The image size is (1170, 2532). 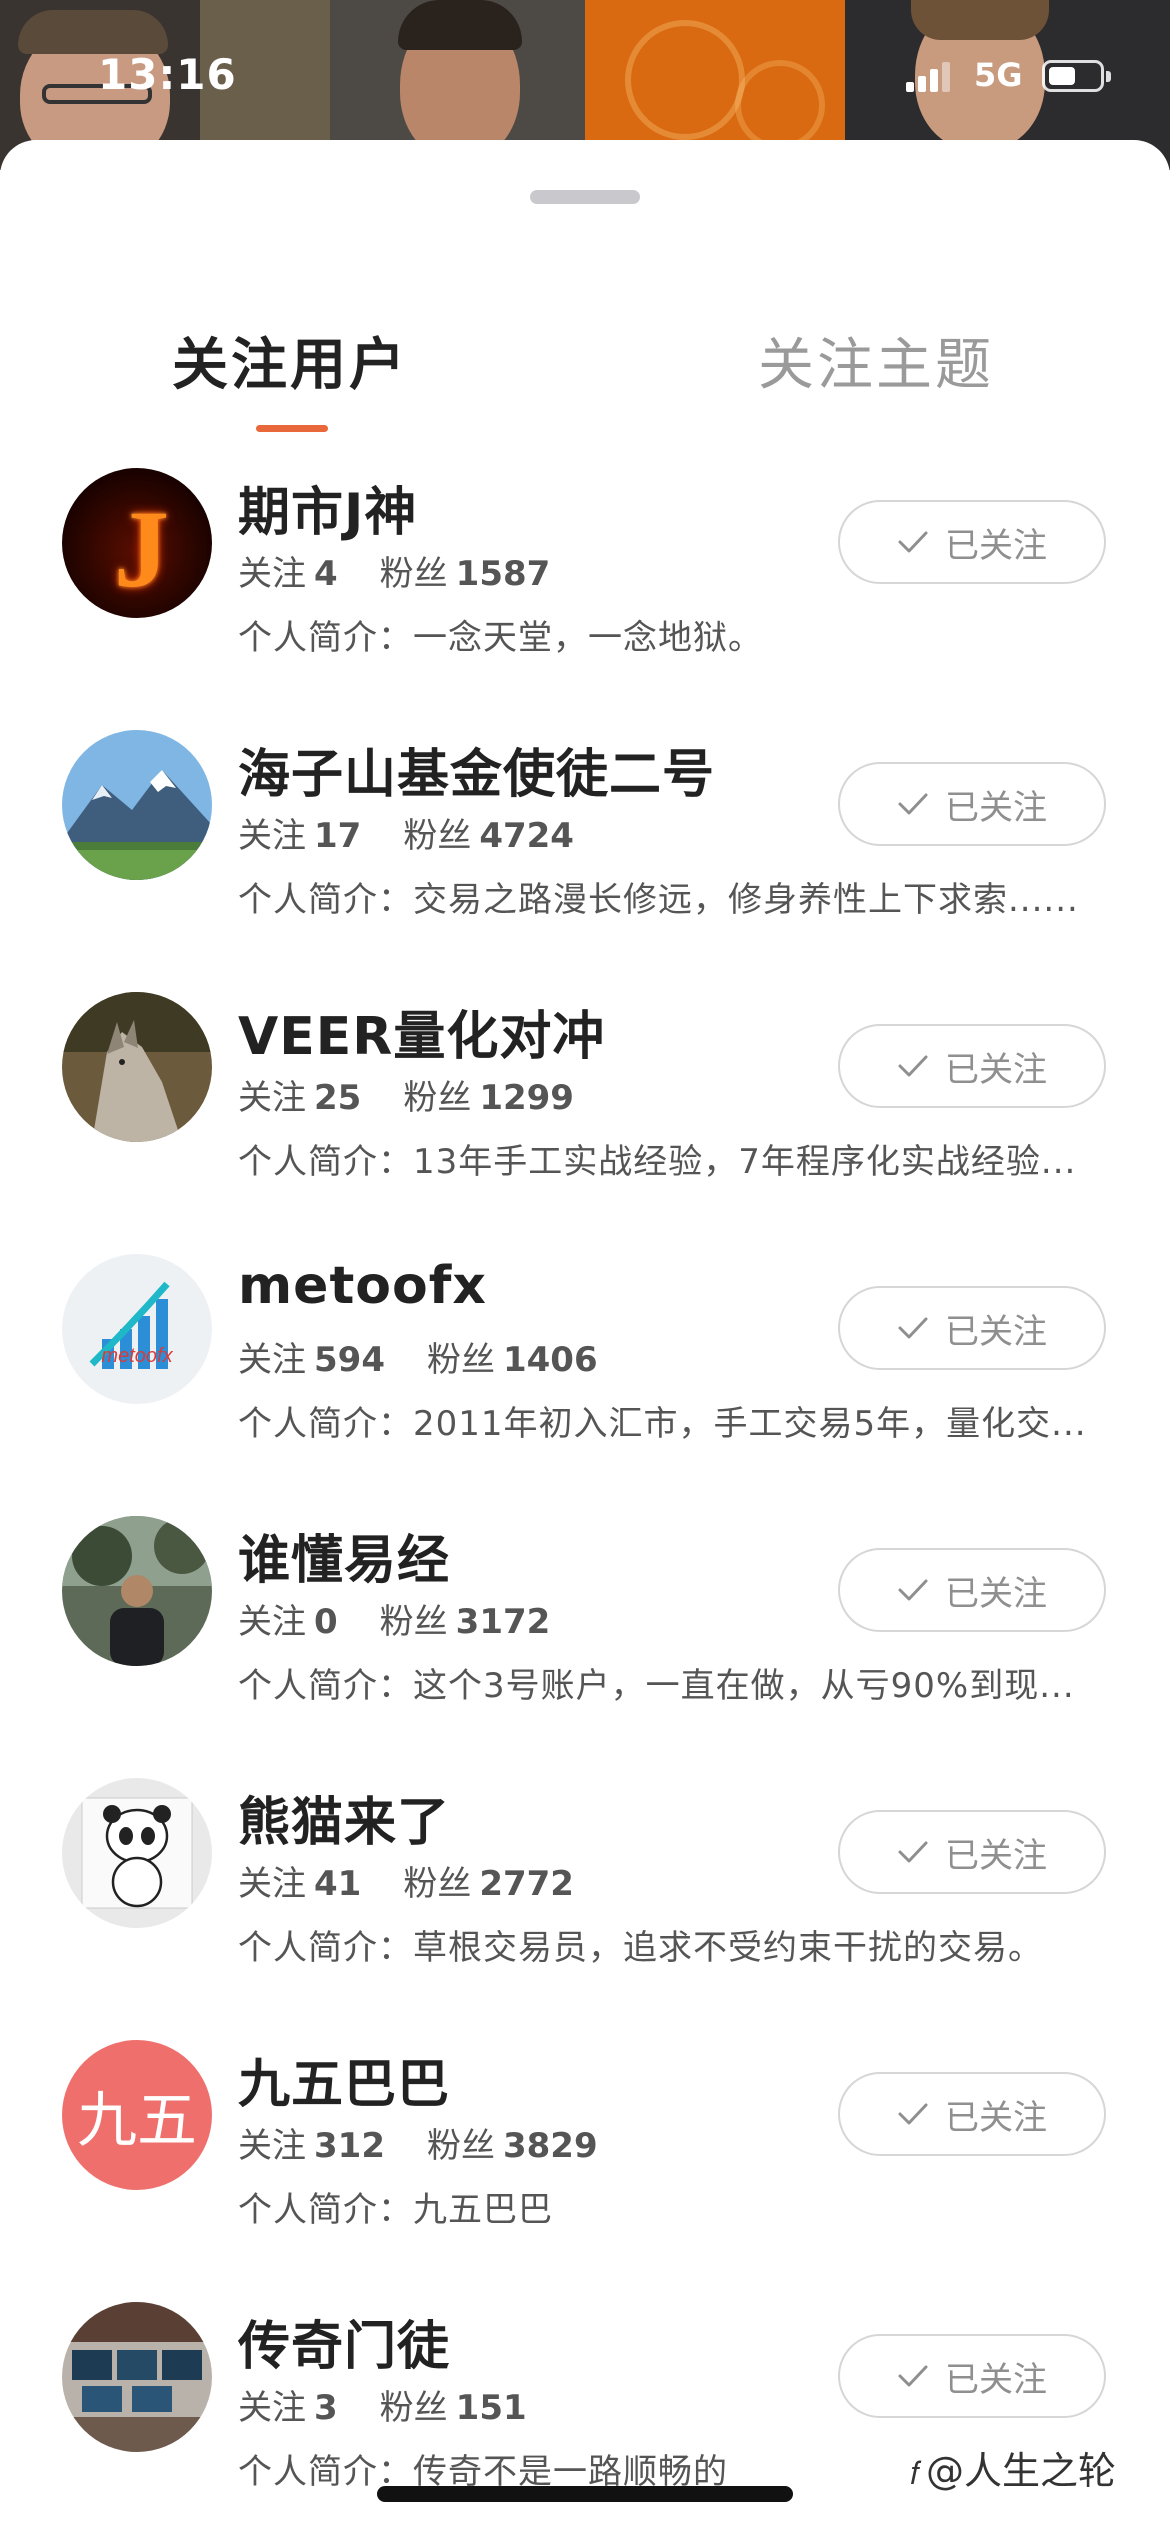 I want to click on weibo-icon: 𝑓, so click(x=915, y=2473).